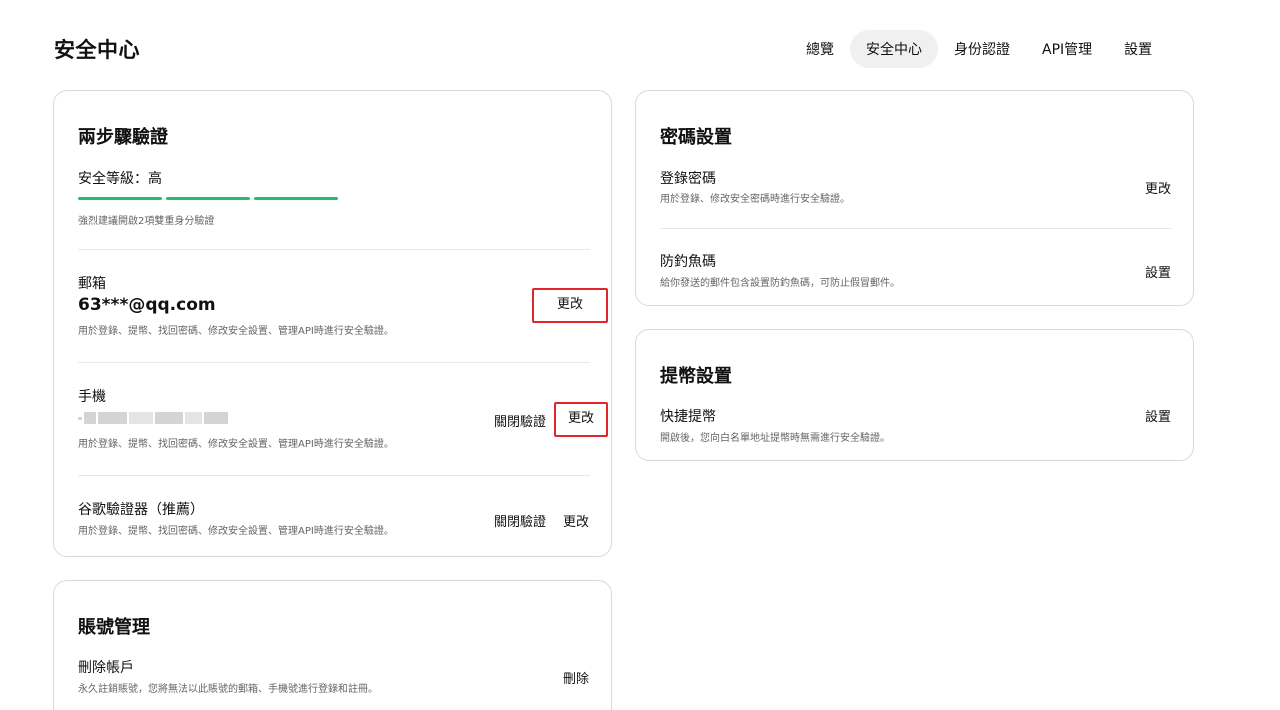  Describe the element at coordinates (236, 531) in the screenshot. I see `google-auth-row-desc: 用於登錄、提幣、找回密碼、修改安全設置、管理API時進行安全驗證。` at that location.